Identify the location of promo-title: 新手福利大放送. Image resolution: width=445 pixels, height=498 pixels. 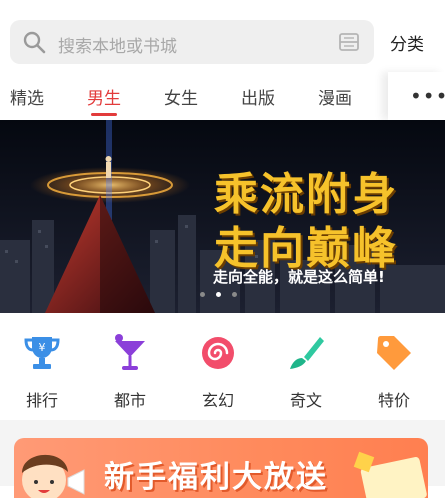
(216, 477).